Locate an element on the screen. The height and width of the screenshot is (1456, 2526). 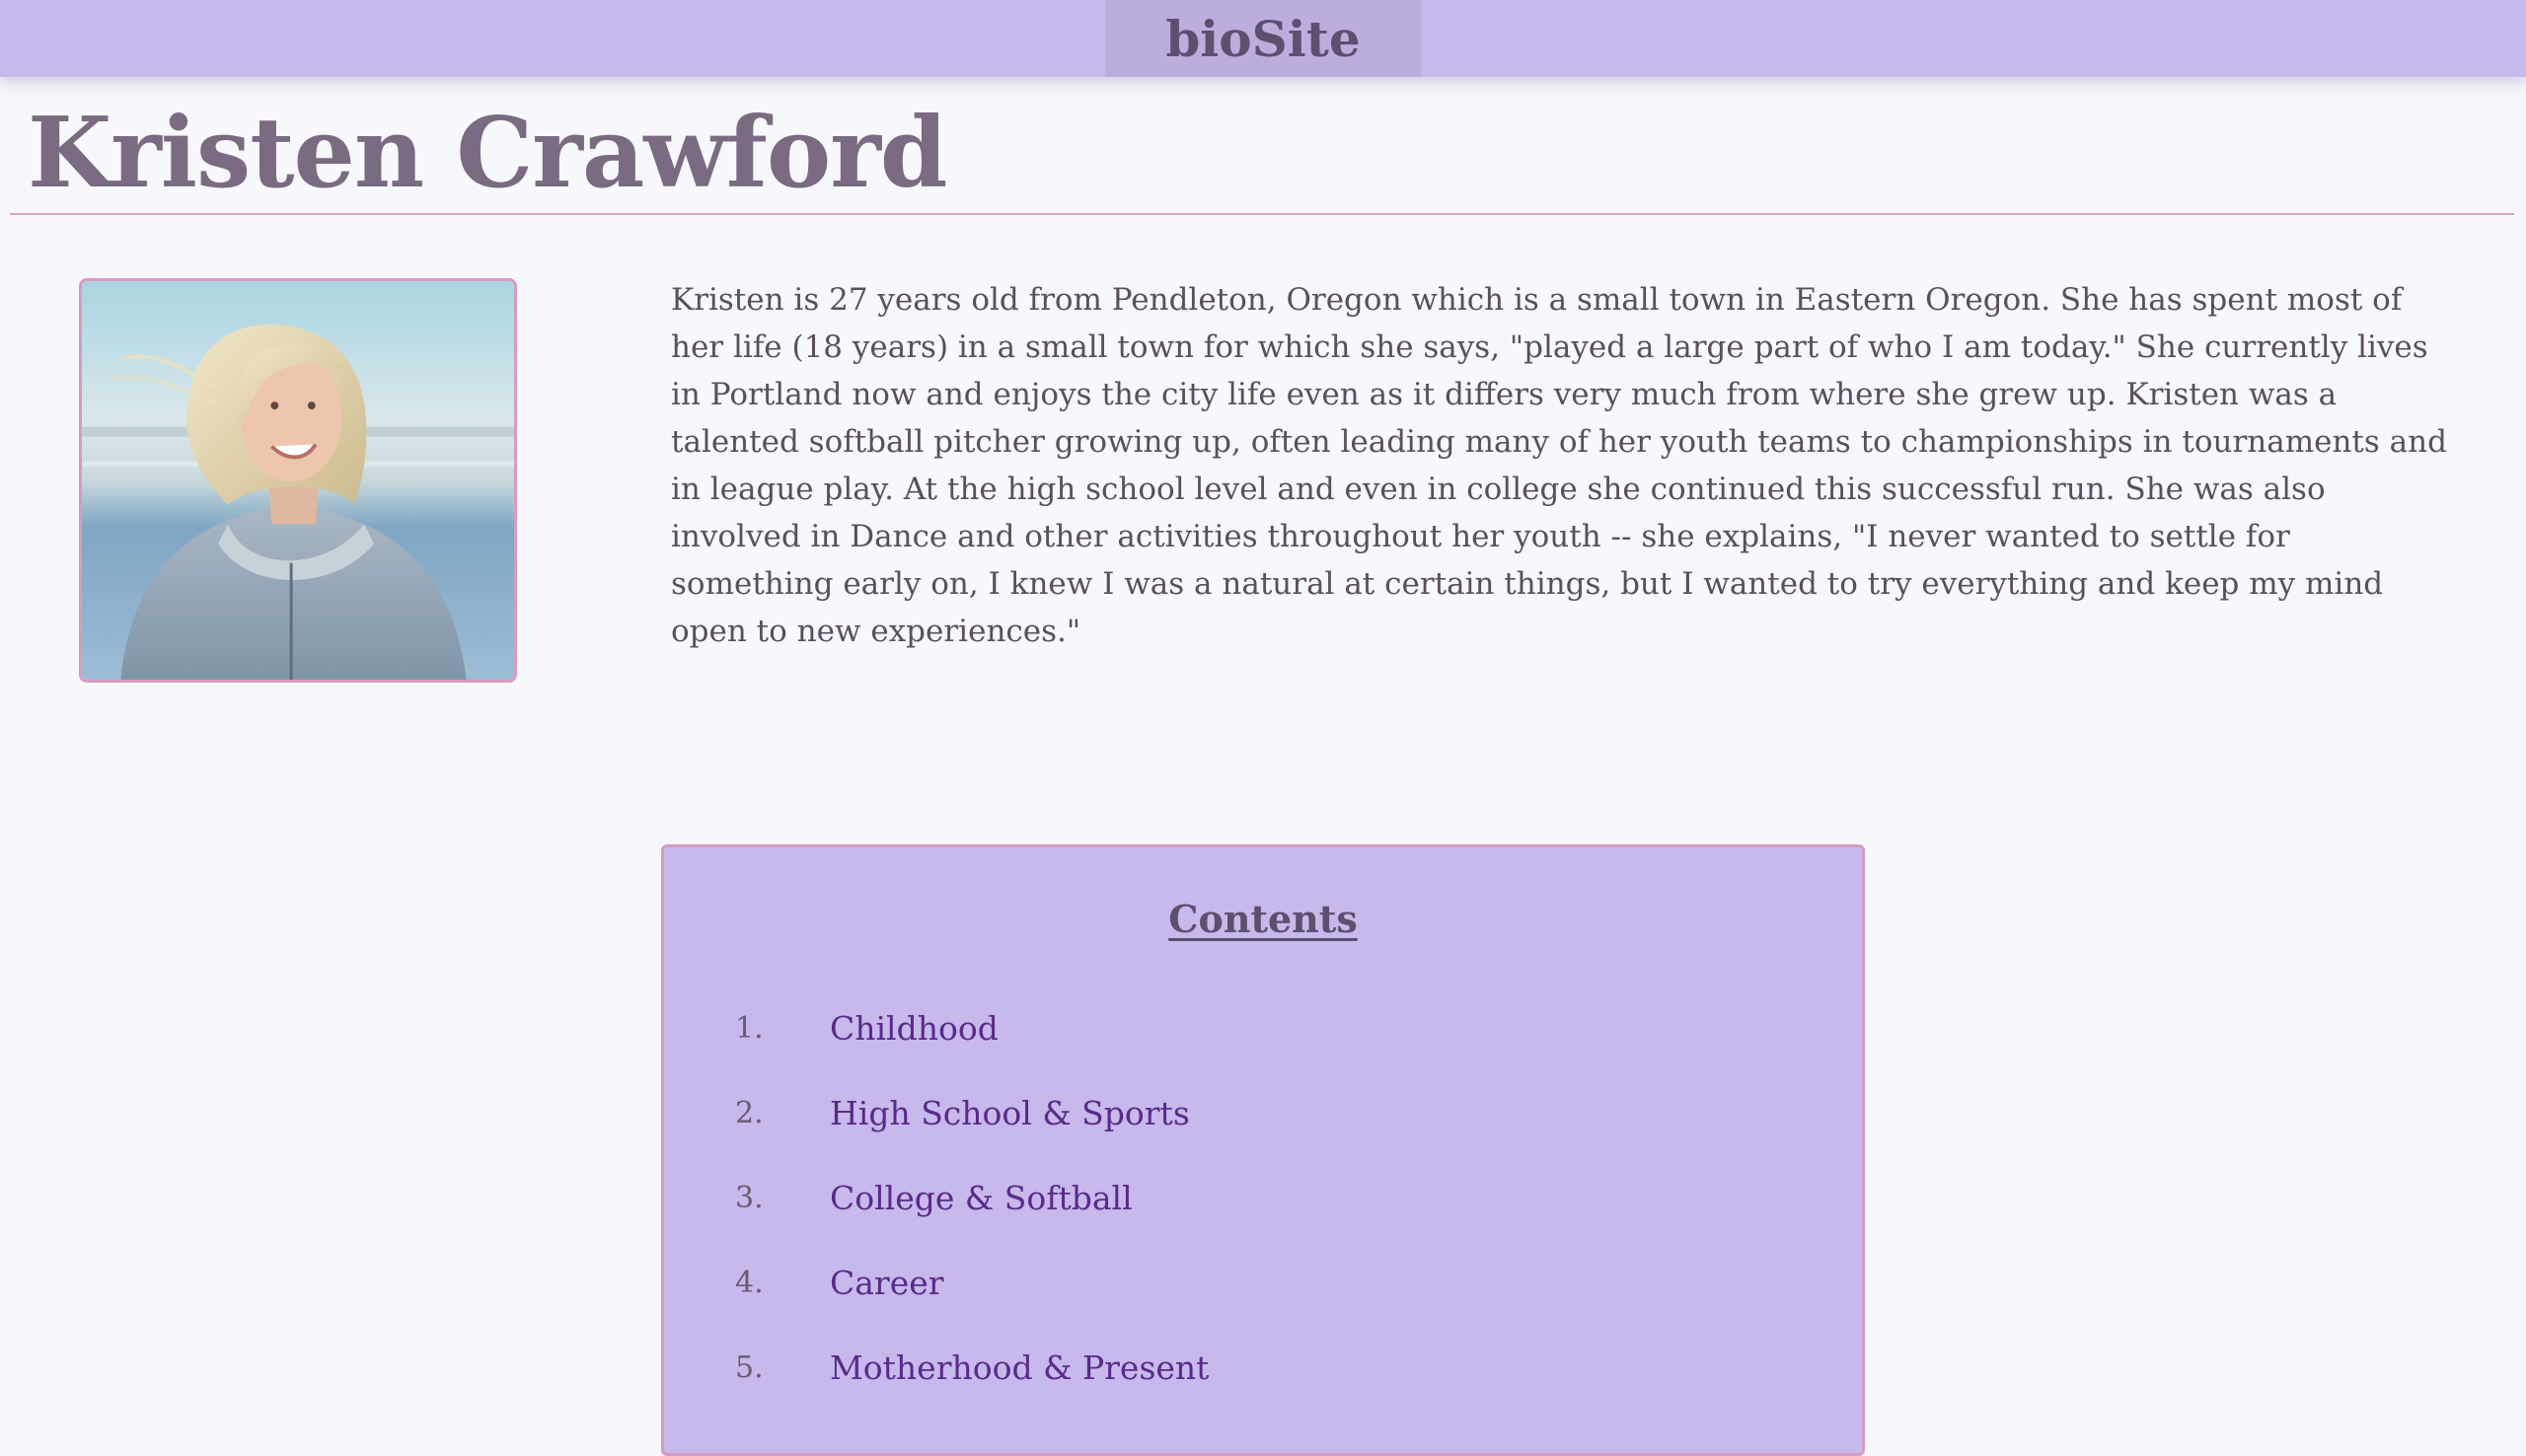
contents-item-career: 4. Career is located at coordinates (966, 1306).